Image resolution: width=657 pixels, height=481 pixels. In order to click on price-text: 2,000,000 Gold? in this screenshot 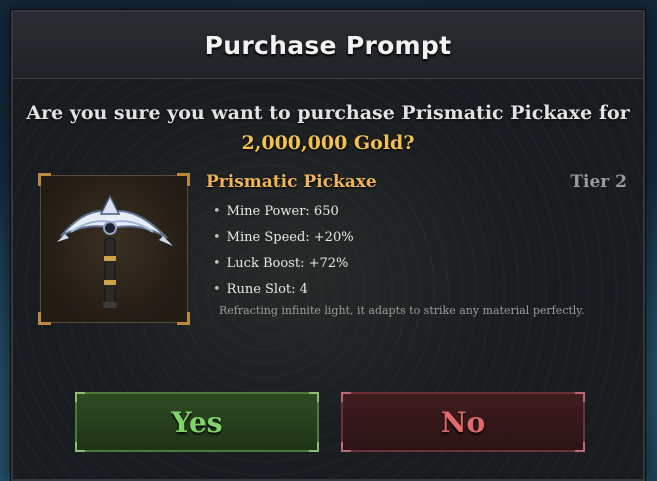, I will do `click(328, 143)`.